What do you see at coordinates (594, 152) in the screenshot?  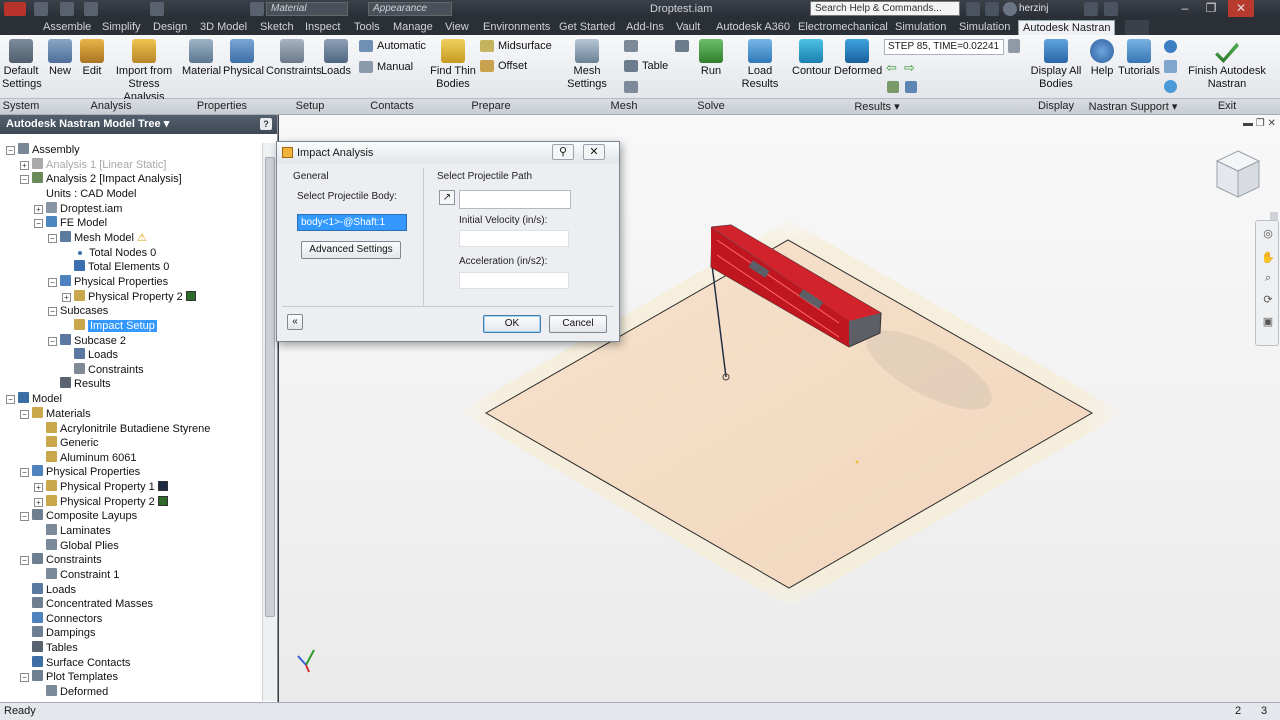 I see `close-dialog-icon: ✕` at bounding box center [594, 152].